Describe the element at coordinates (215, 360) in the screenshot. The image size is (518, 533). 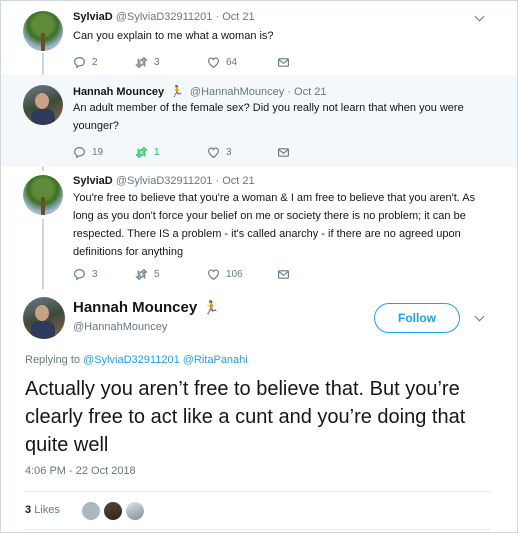
I see `reply-target-link: @RitaPanahi` at that location.